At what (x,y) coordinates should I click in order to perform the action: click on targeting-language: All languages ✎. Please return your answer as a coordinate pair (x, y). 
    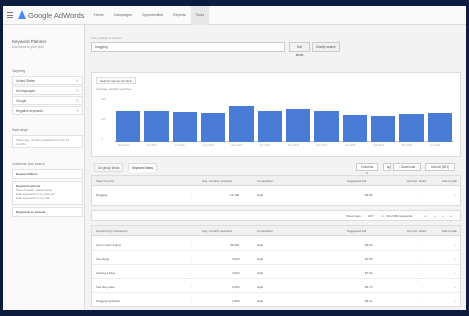
    Looking at the image, I should click on (47, 90).